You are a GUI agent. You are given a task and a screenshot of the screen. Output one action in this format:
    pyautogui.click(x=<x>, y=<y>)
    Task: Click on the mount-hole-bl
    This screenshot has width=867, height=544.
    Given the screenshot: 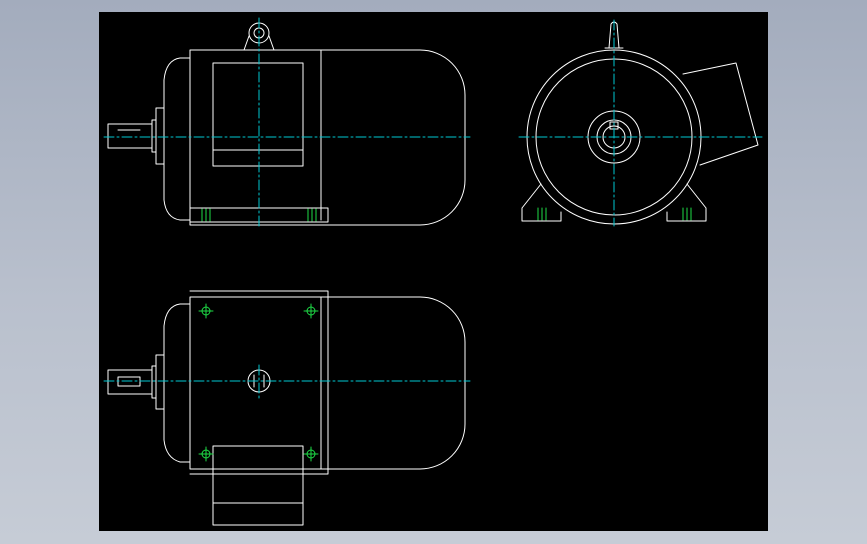 What is the action you would take?
    pyautogui.click(x=206, y=454)
    